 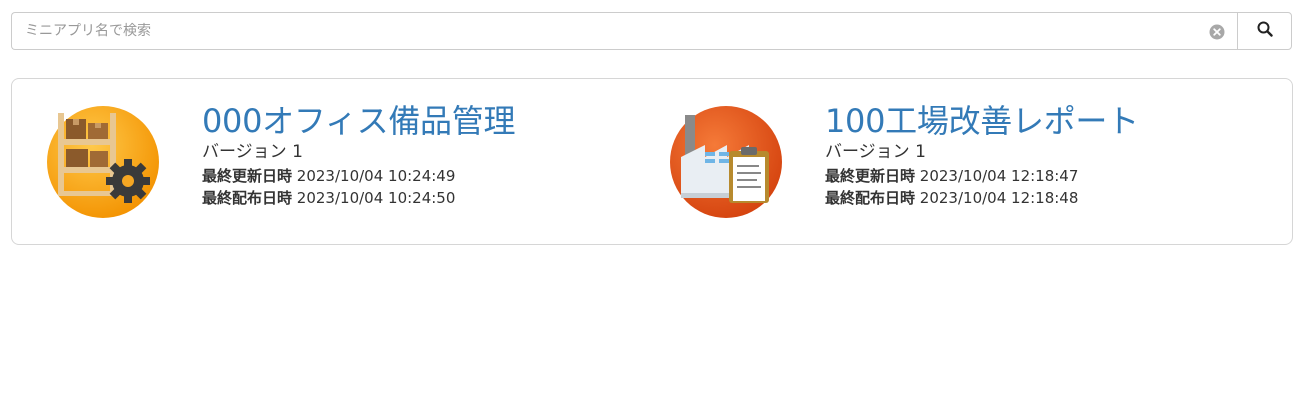 I want to click on last-updated-value: 2023/10/04 12:18:47, so click(x=999, y=176).